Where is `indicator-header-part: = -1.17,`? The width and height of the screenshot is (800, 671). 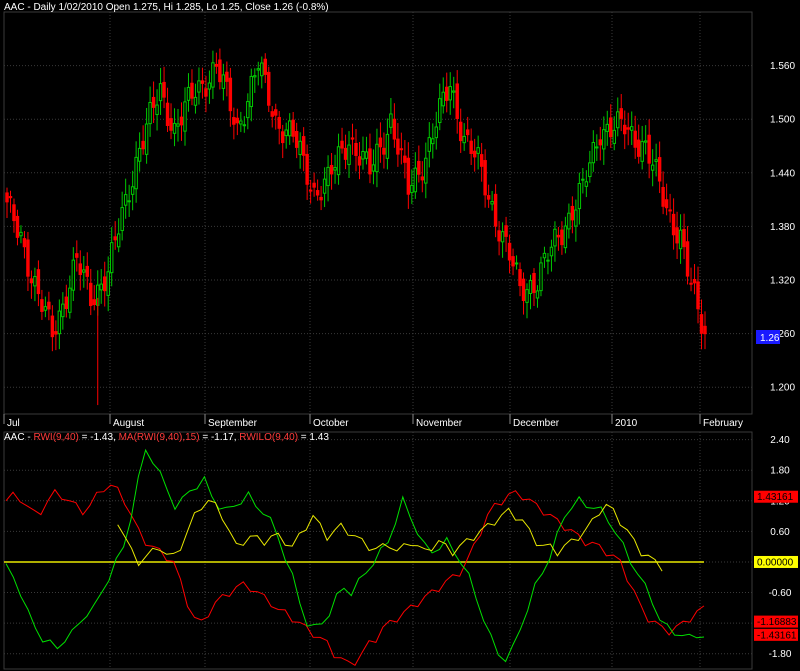
indicator-header-part: = -1.17, is located at coordinates (220, 437).